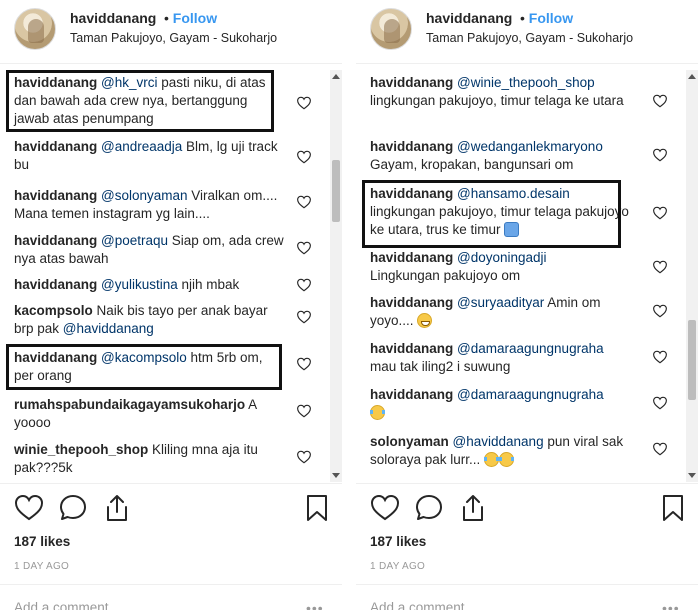 This screenshot has height=610, width=700. Describe the element at coordinates (208, 284) in the screenshot. I see `comment-text: njih mbak` at that location.